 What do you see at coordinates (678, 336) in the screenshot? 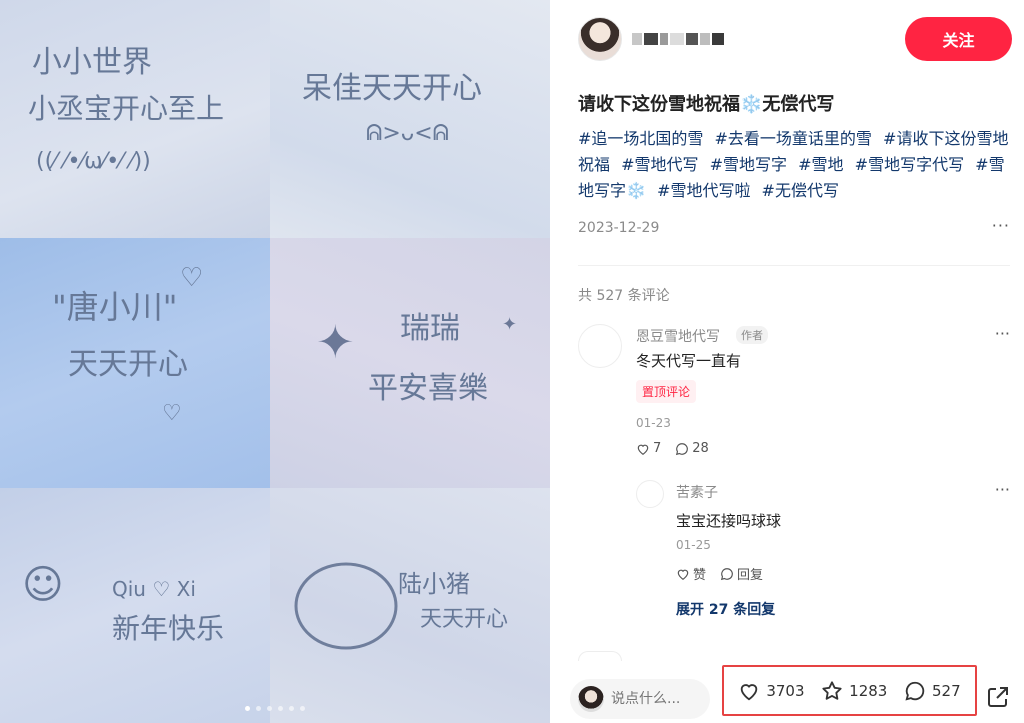
I see `commenter-name: 恩豆雪地代写` at bounding box center [678, 336].